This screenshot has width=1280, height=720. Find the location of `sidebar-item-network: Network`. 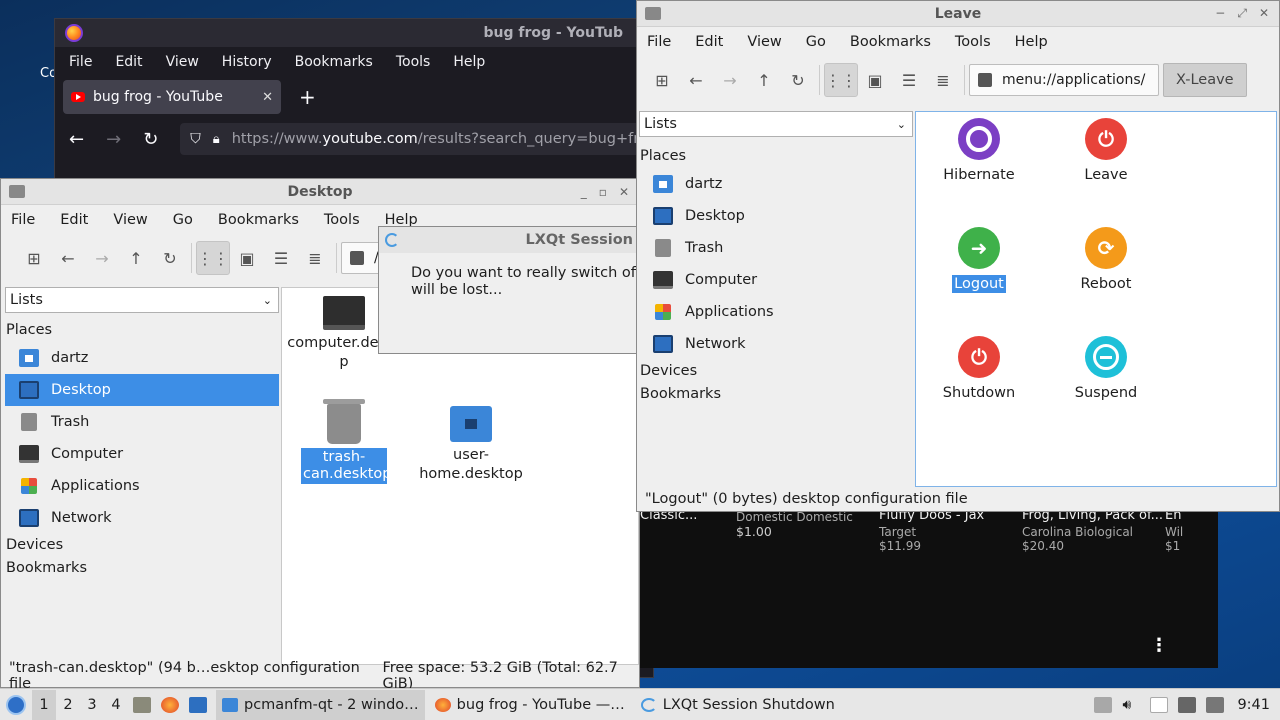

sidebar-item-network: Network is located at coordinates (776, 344).